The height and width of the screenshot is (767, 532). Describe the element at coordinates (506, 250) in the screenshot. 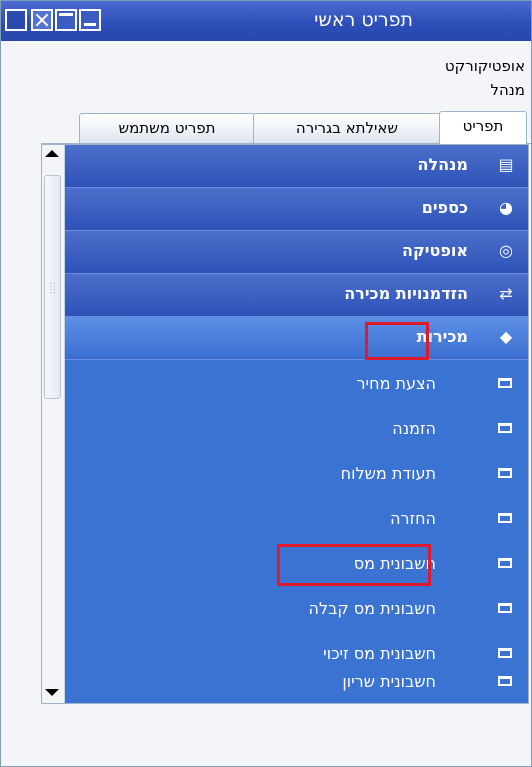

I see `eye-icon: ◎` at that location.